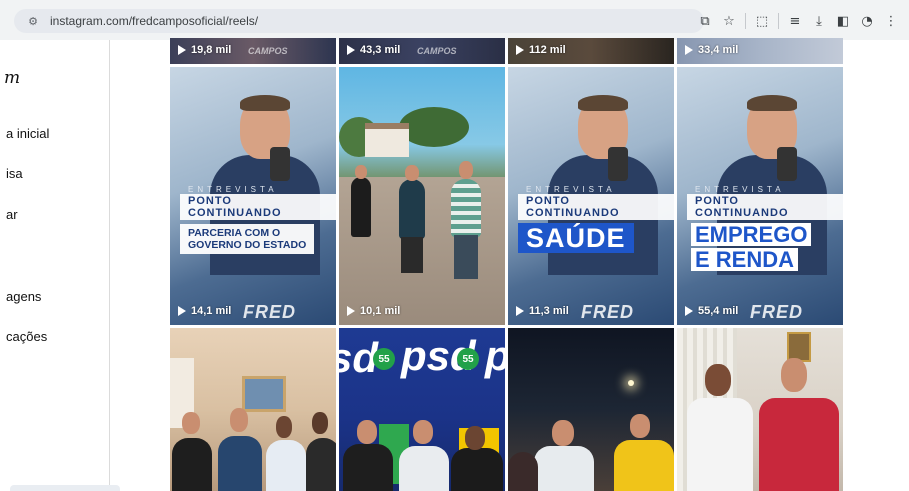 The width and height of the screenshot is (909, 491). I want to click on wall-painting, so click(264, 394).